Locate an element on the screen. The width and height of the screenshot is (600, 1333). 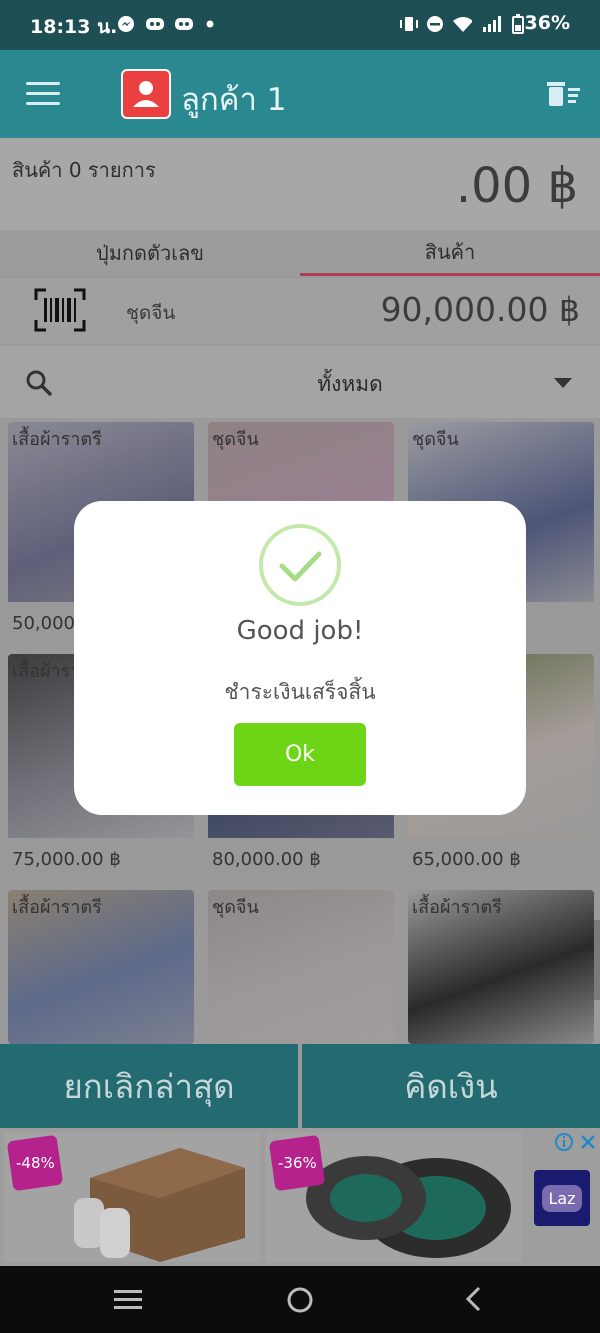
status-bar: 18:13 น. 36% is located at coordinates (300, 25).